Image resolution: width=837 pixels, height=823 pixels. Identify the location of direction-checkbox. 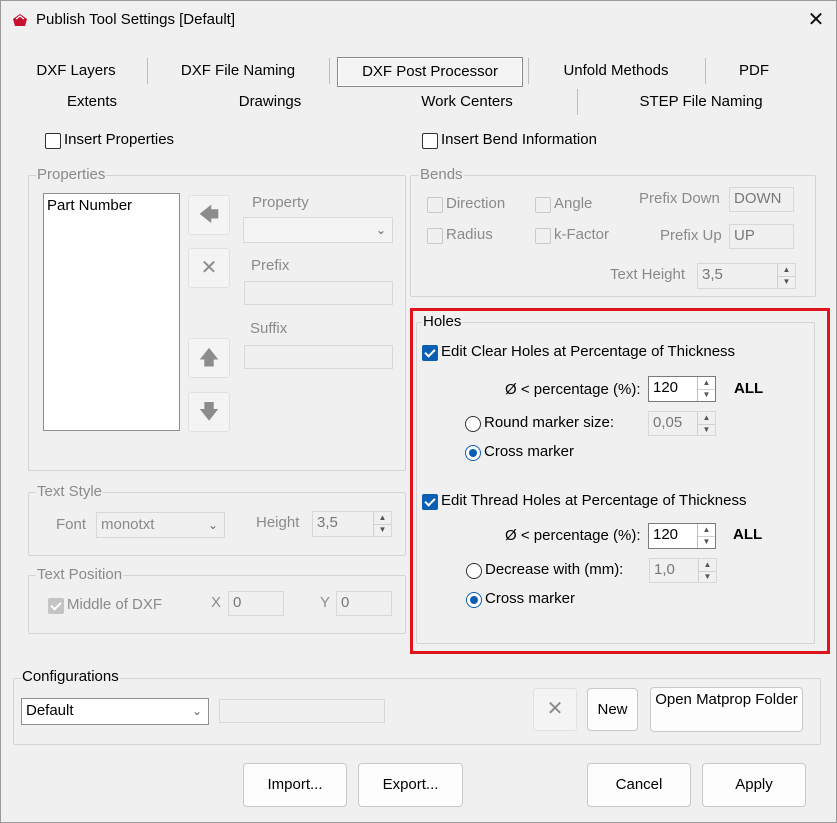
(435, 205).